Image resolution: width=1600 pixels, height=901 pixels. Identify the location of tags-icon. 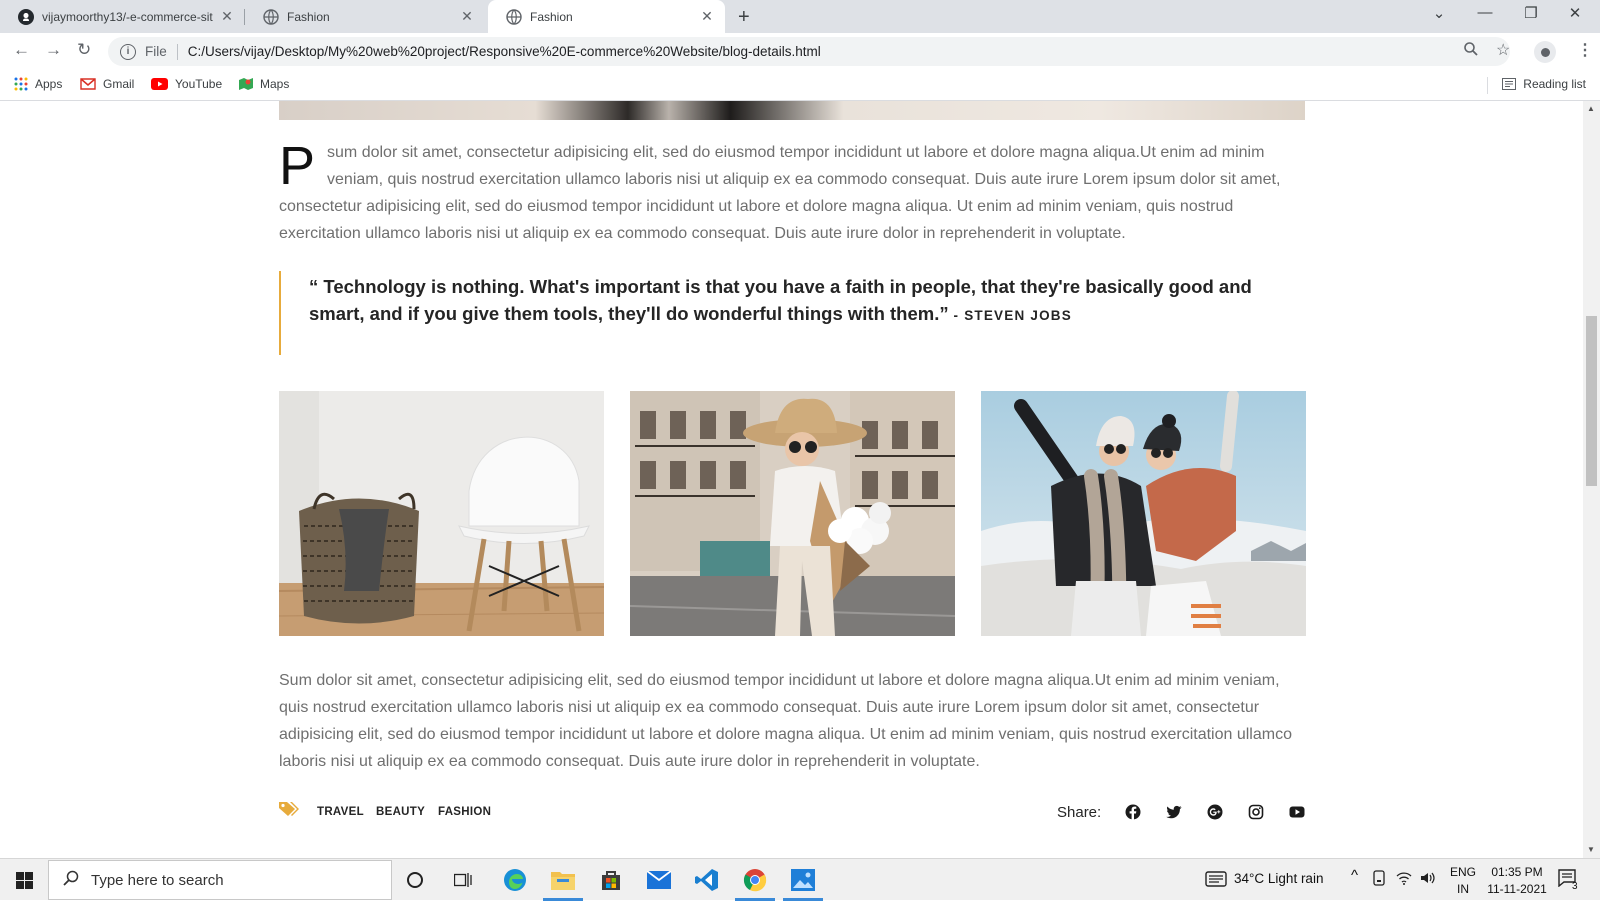
(289, 811).